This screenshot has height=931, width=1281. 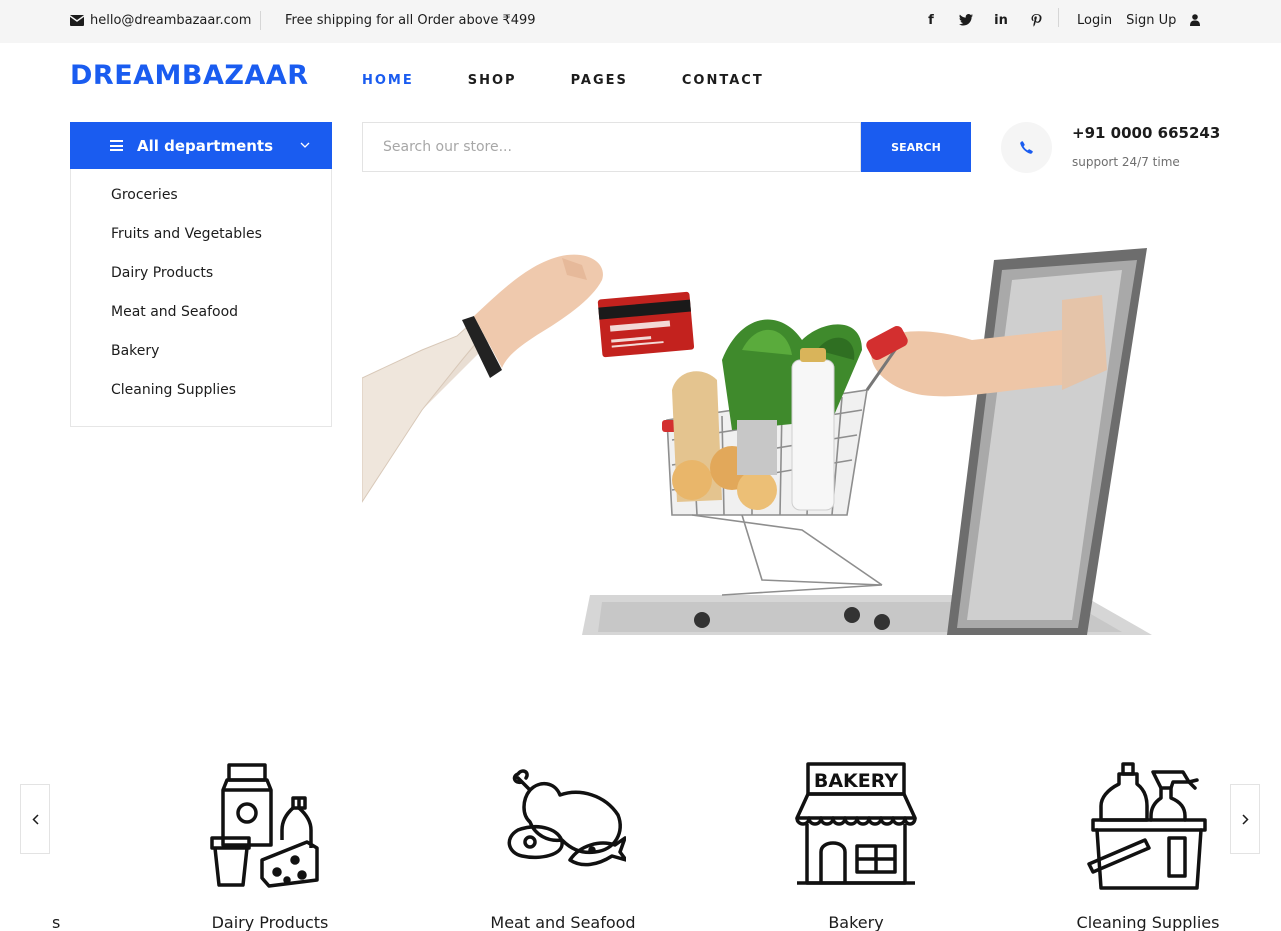 What do you see at coordinates (201, 206) in the screenshot?
I see `department-item: Groceries` at bounding box center [201, 206].